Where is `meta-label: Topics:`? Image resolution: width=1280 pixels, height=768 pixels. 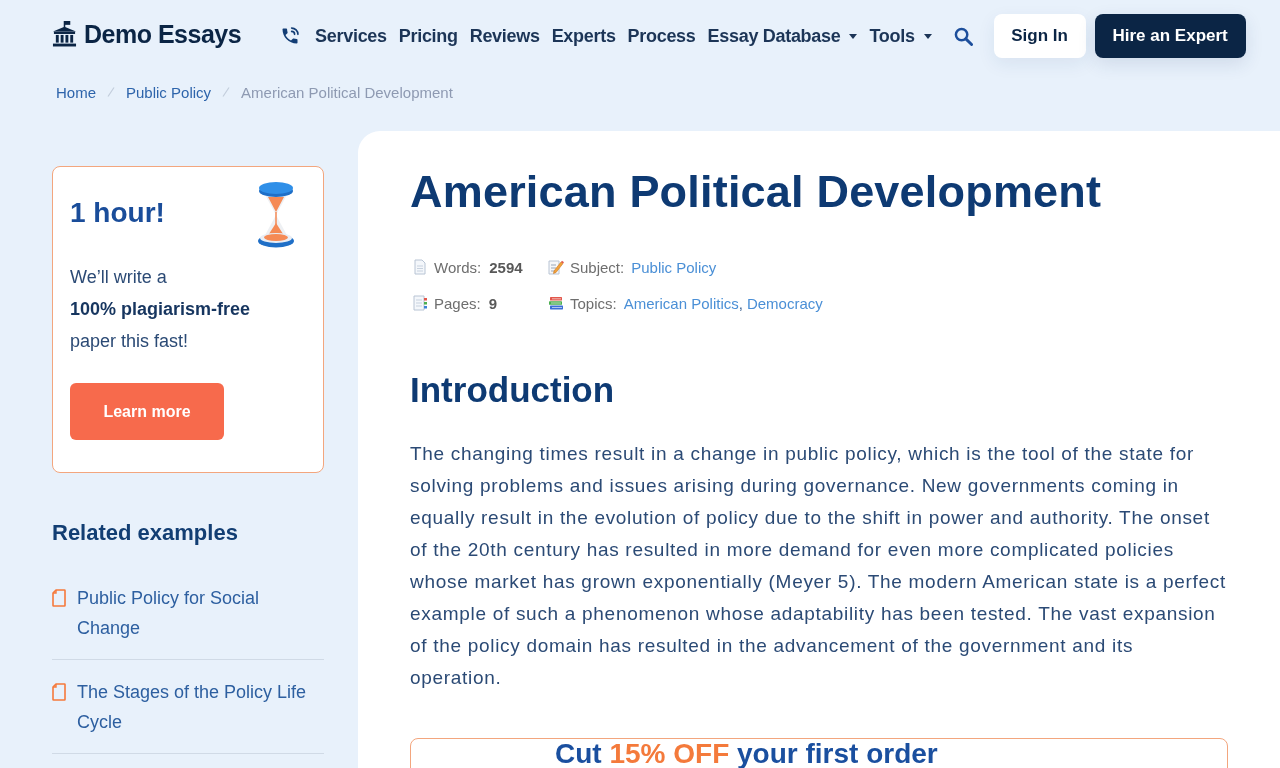 meta-label: Topics: is located at coordinates (593, 303).